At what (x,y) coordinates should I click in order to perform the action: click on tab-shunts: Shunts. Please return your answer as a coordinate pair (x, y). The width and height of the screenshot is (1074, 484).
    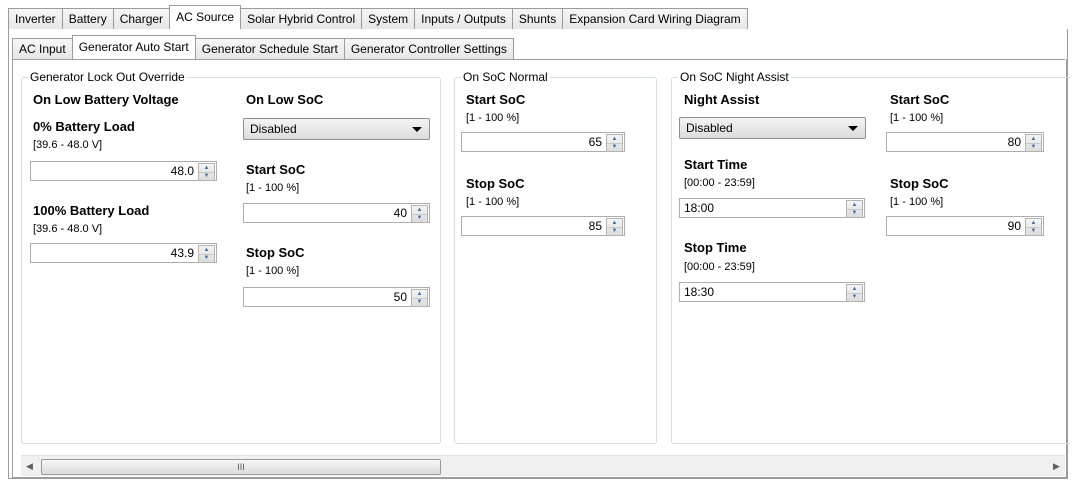
    Looking at the image, I should click on (537, 18).